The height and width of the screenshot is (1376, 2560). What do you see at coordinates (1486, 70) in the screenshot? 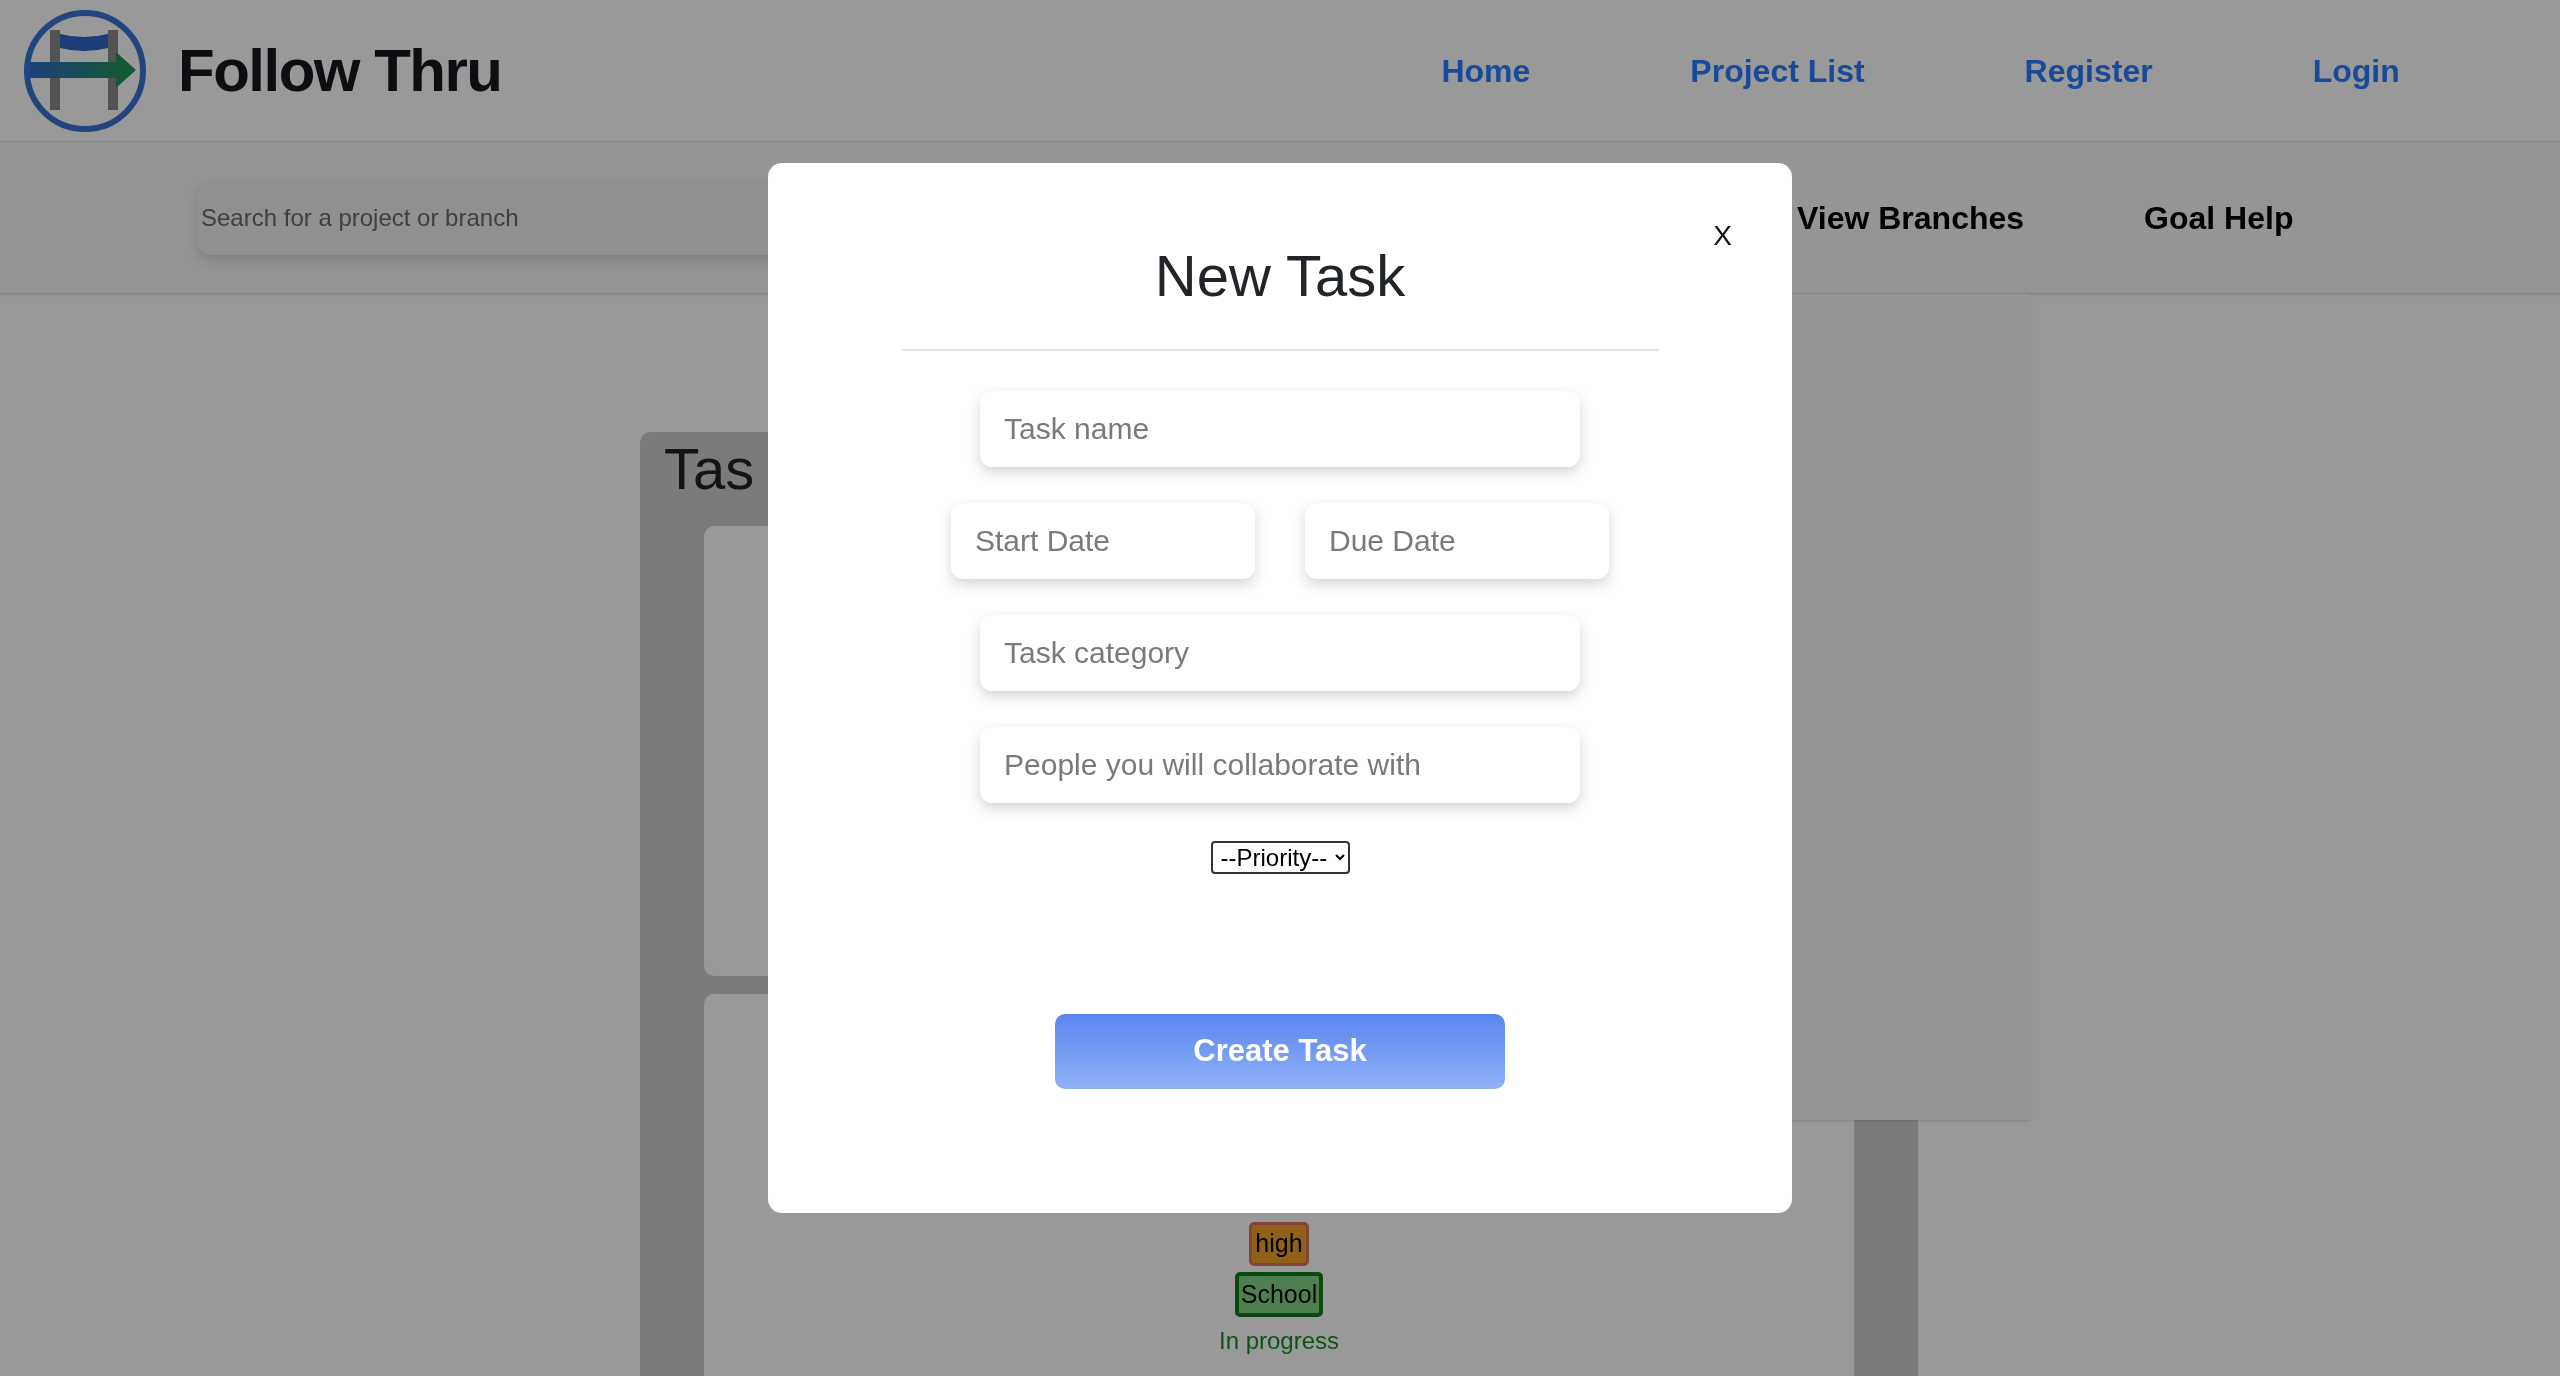
I see `nav-link: Home` at bounding box center [1486, 70].